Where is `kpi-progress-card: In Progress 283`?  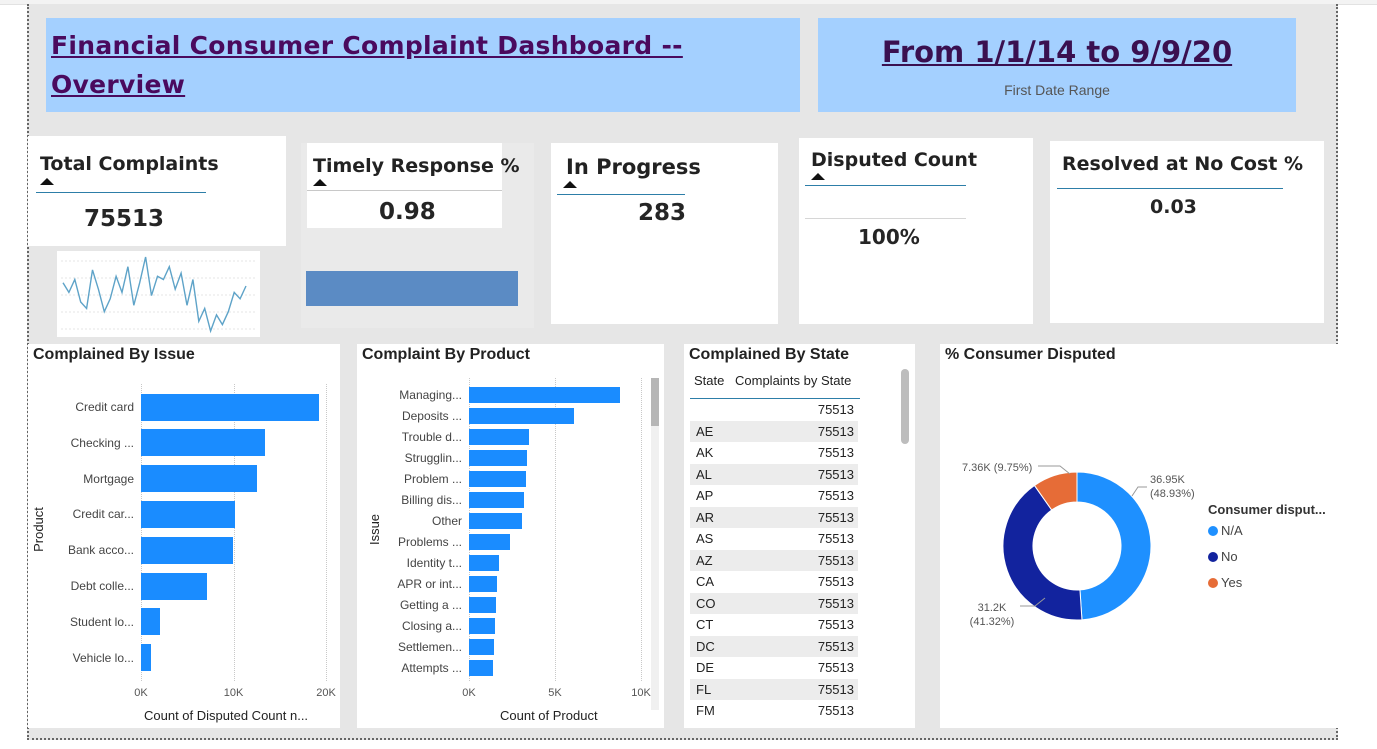
kpi-progress-card: In Progress 283 is located at coordinates (664, 233).